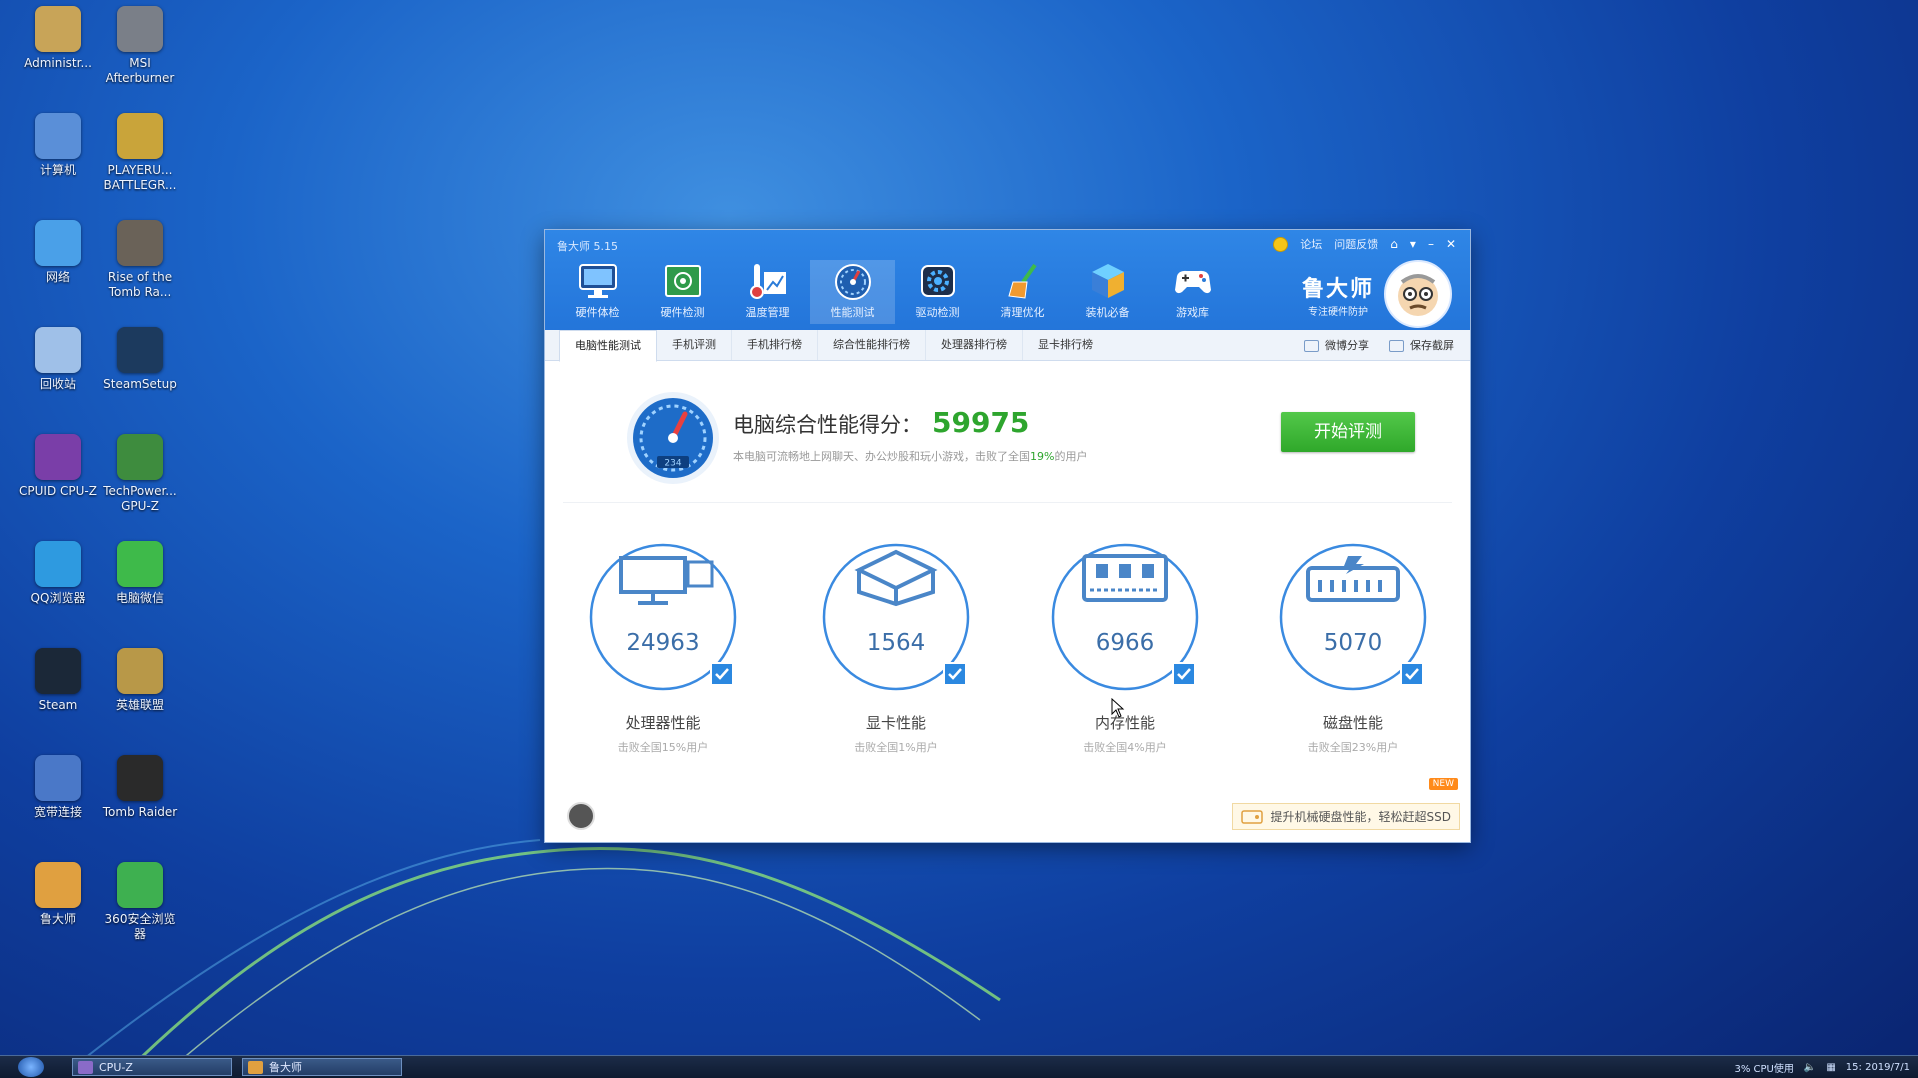 This screenshot has width=1918, height=1078. I want to click on tool-game-library: 游戏库, so click(1192, 292).